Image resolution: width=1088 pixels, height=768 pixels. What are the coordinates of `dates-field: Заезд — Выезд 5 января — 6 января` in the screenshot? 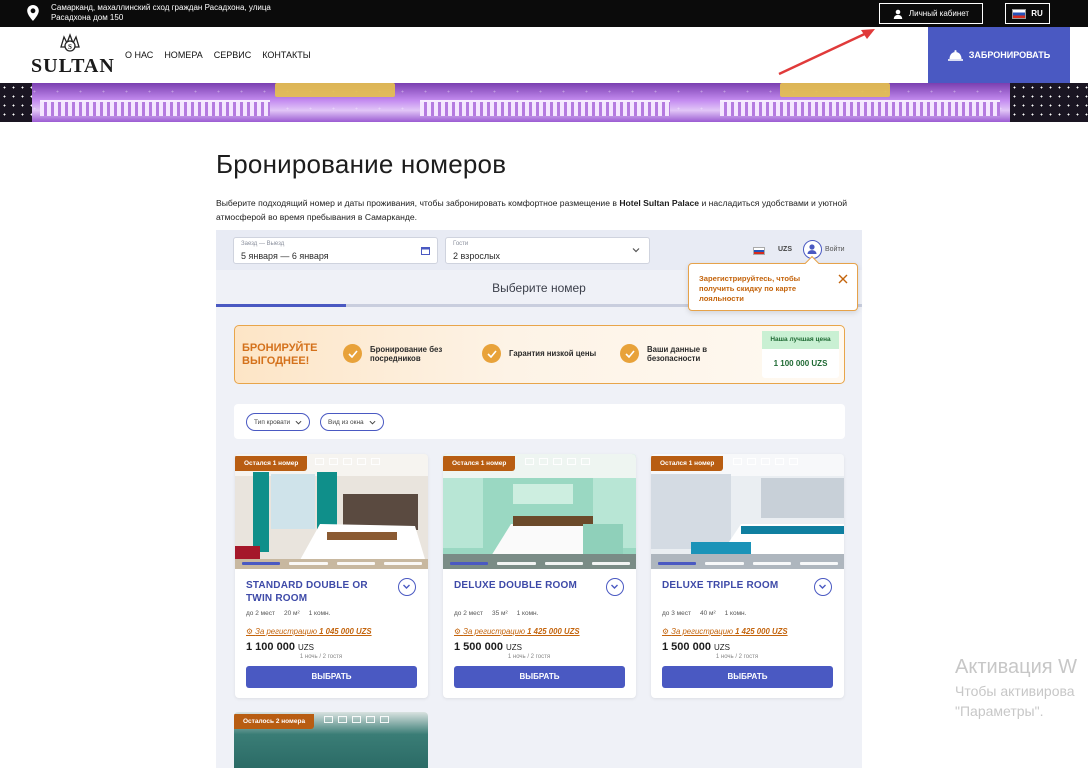 It's located at (335, 250).